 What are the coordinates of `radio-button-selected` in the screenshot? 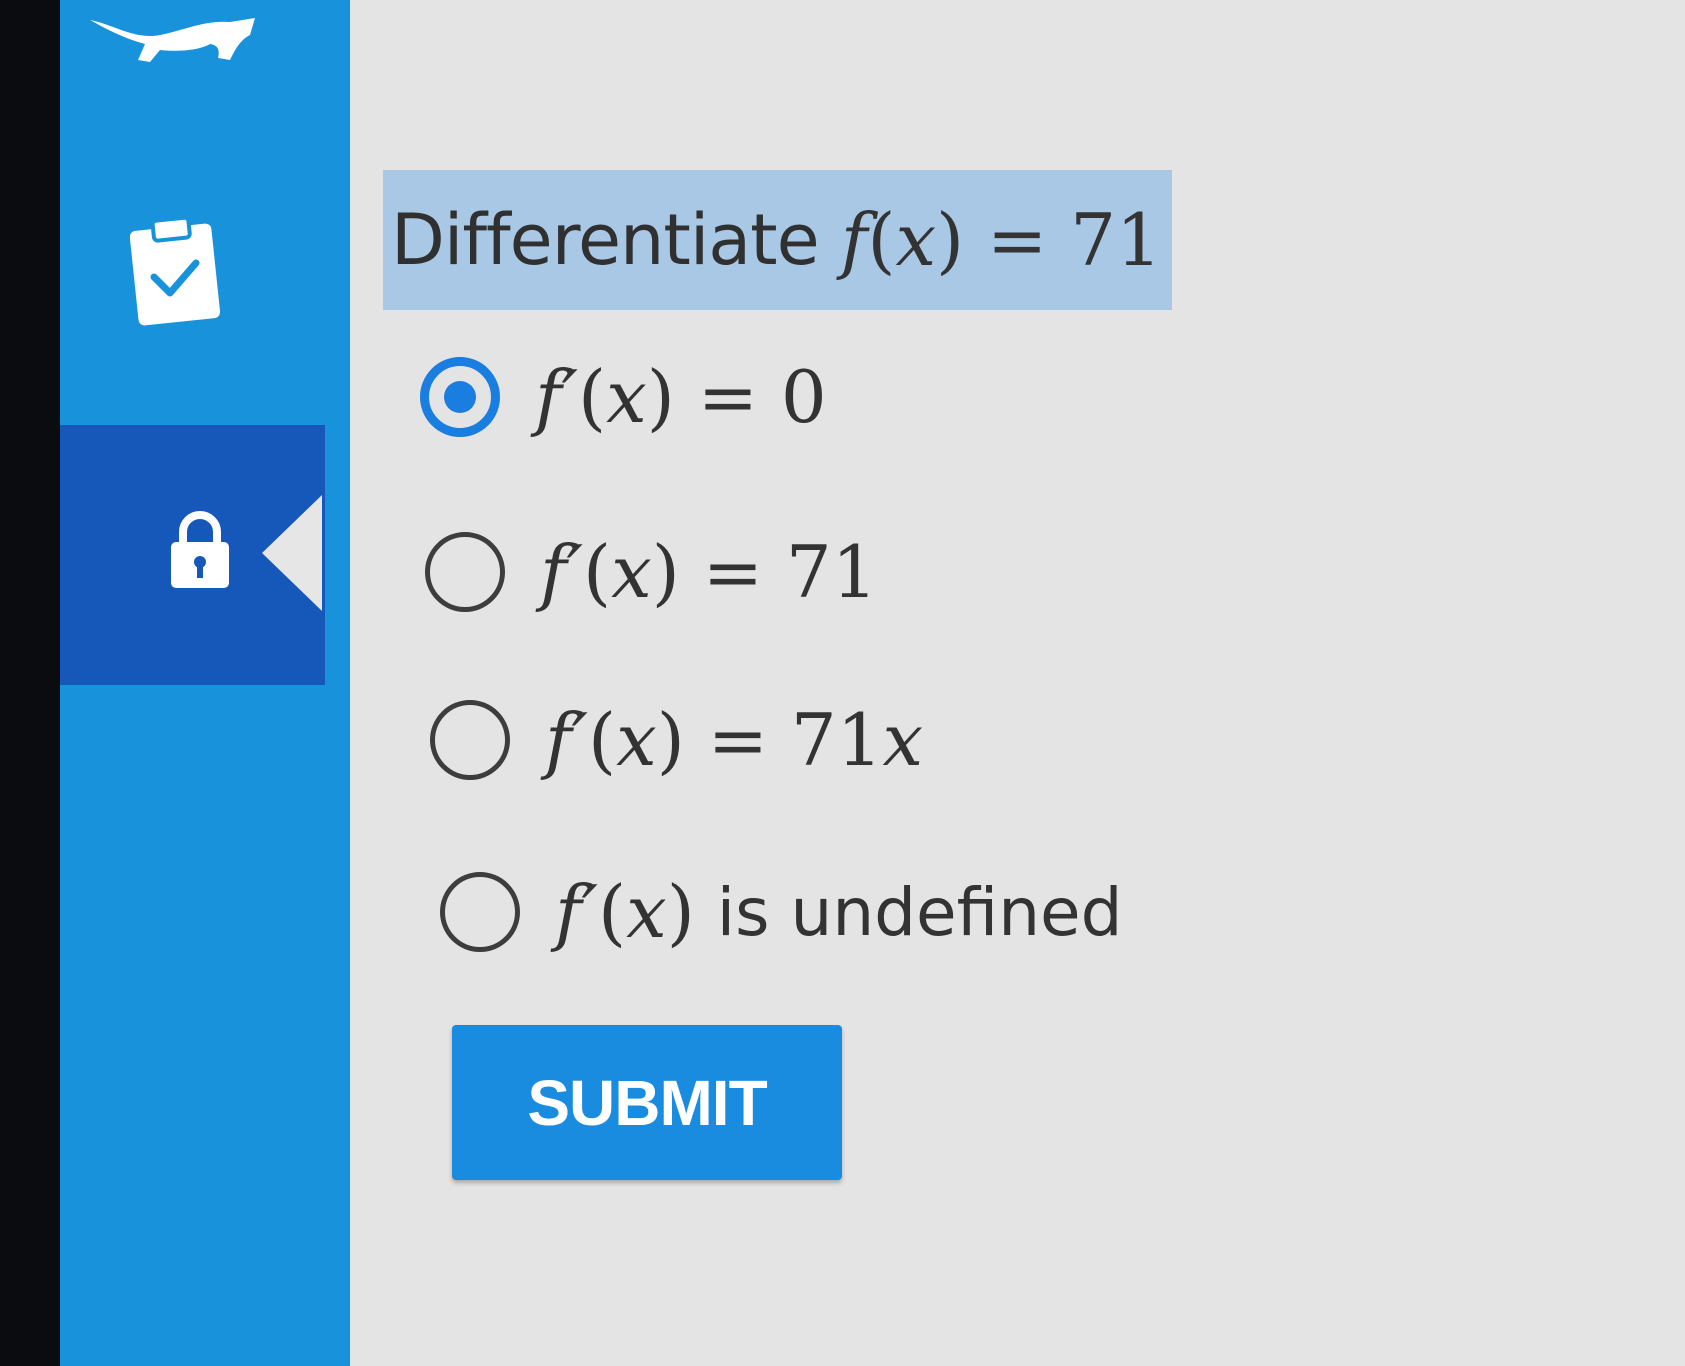 It's located at (460, 397).